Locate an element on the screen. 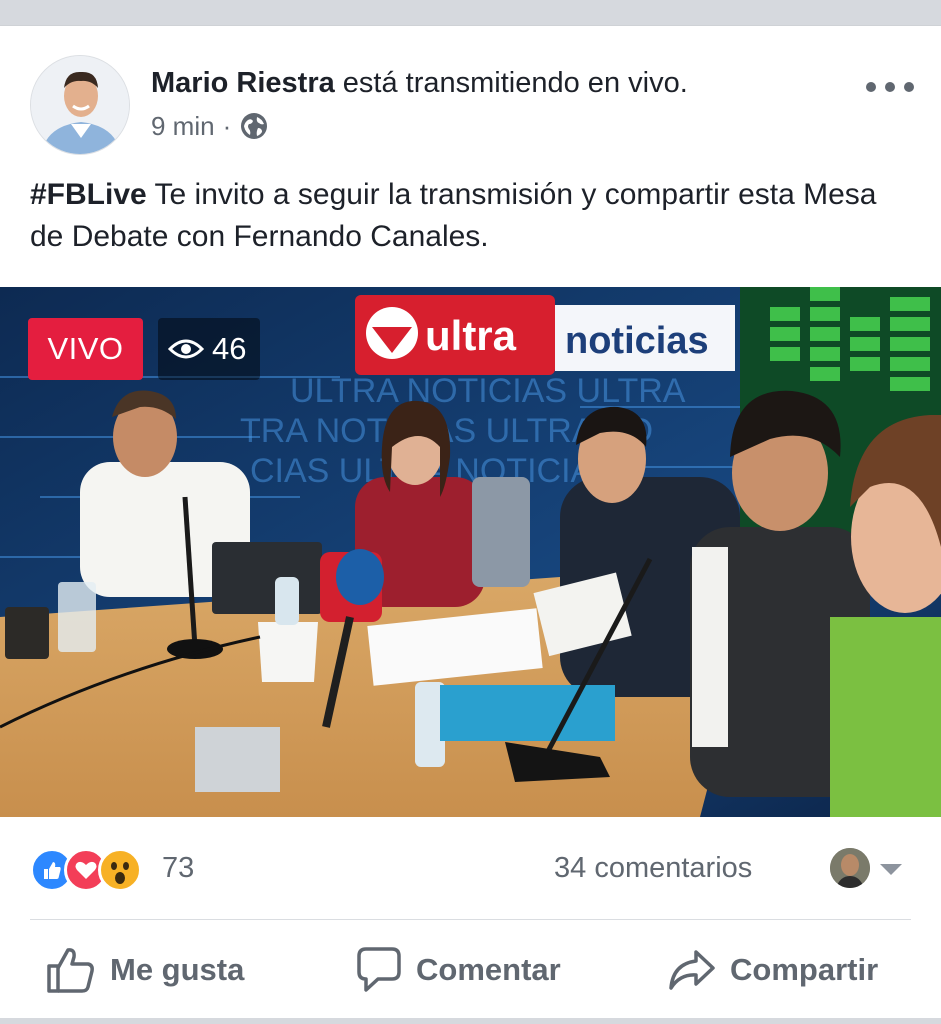 This screenshot has height=1024, width=941. share-button: Compartir is located at coordinates (773, 970).